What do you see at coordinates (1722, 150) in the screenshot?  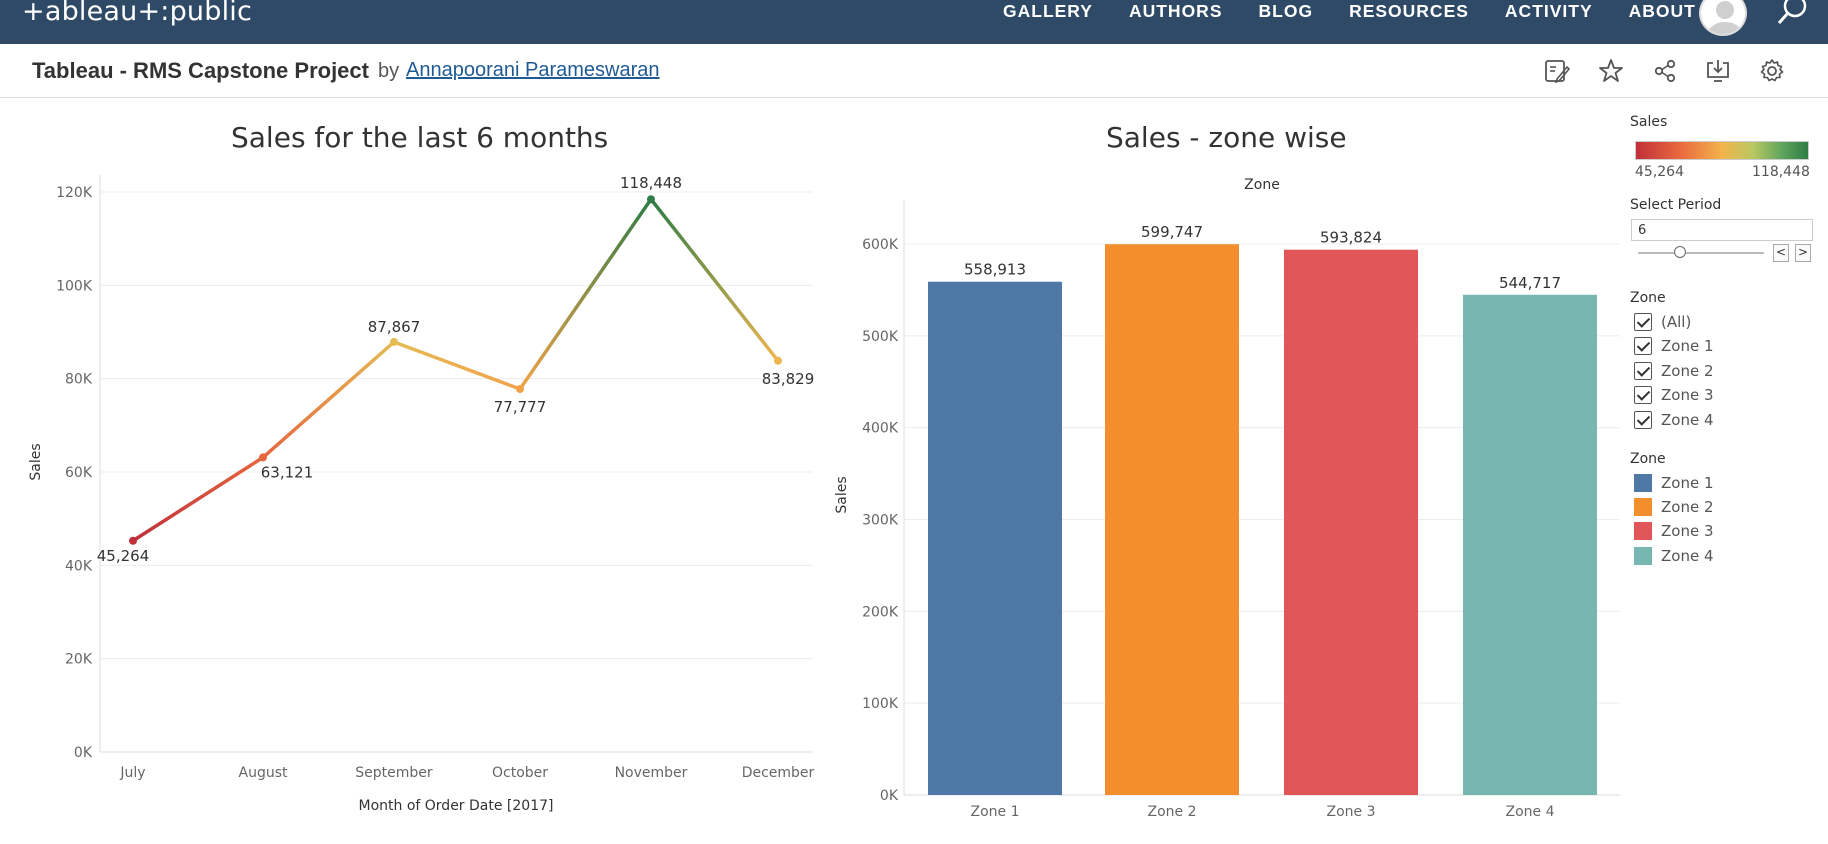 I see `sales-color-legend` at bounding box center [1722, 150].